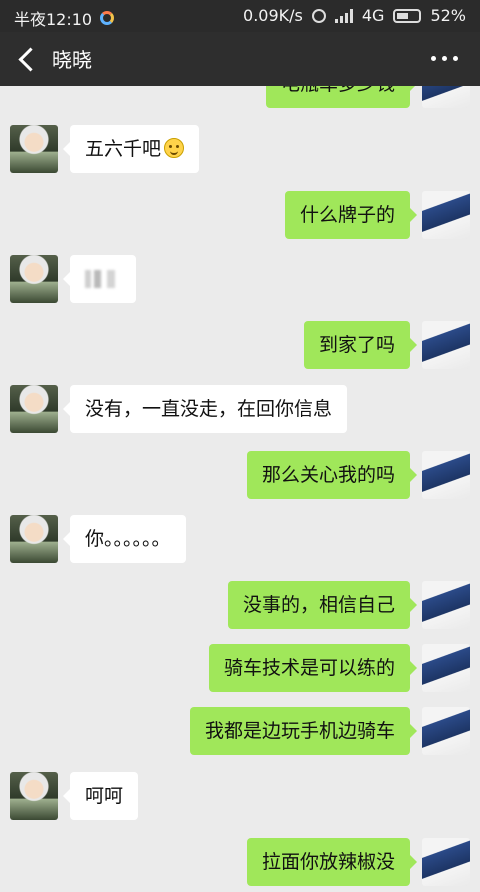 This screenshot has height=892, width=480. Describe the element at coordinates (332, 475) in the screenshot. I see `message-bubble: 那么关心我的吗` at that location.